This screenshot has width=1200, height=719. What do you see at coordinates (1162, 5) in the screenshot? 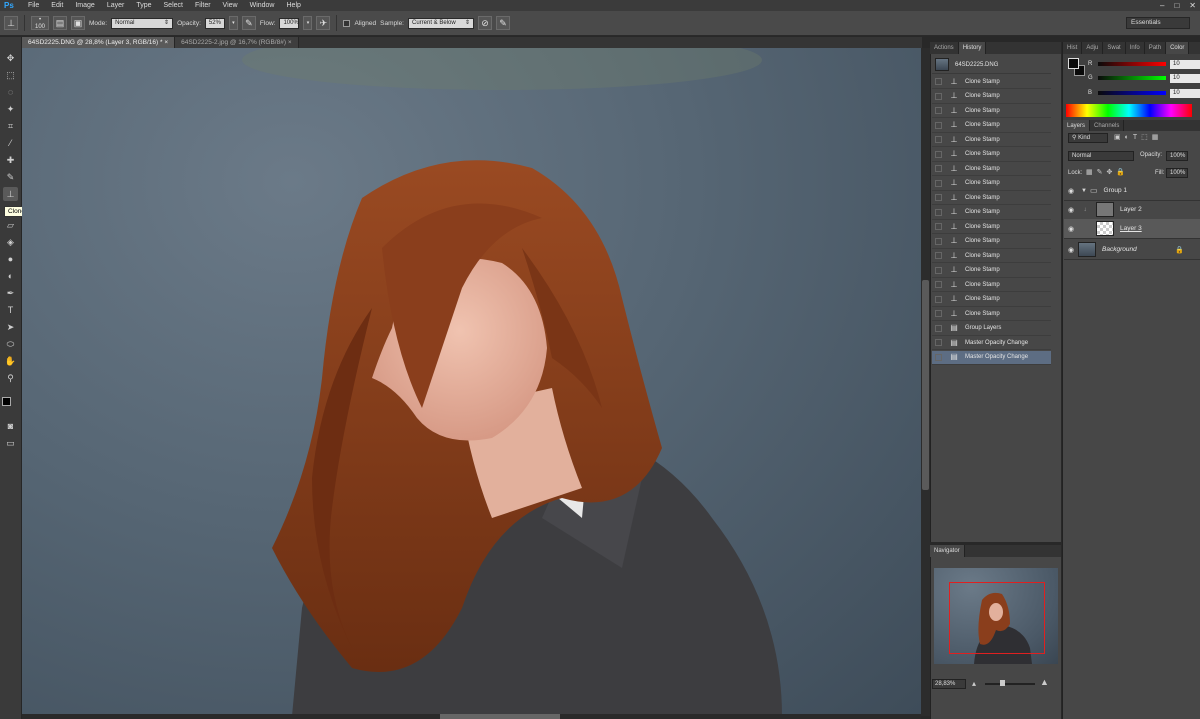
I see `minimize-button: –` at bounding box center [1162, 5].